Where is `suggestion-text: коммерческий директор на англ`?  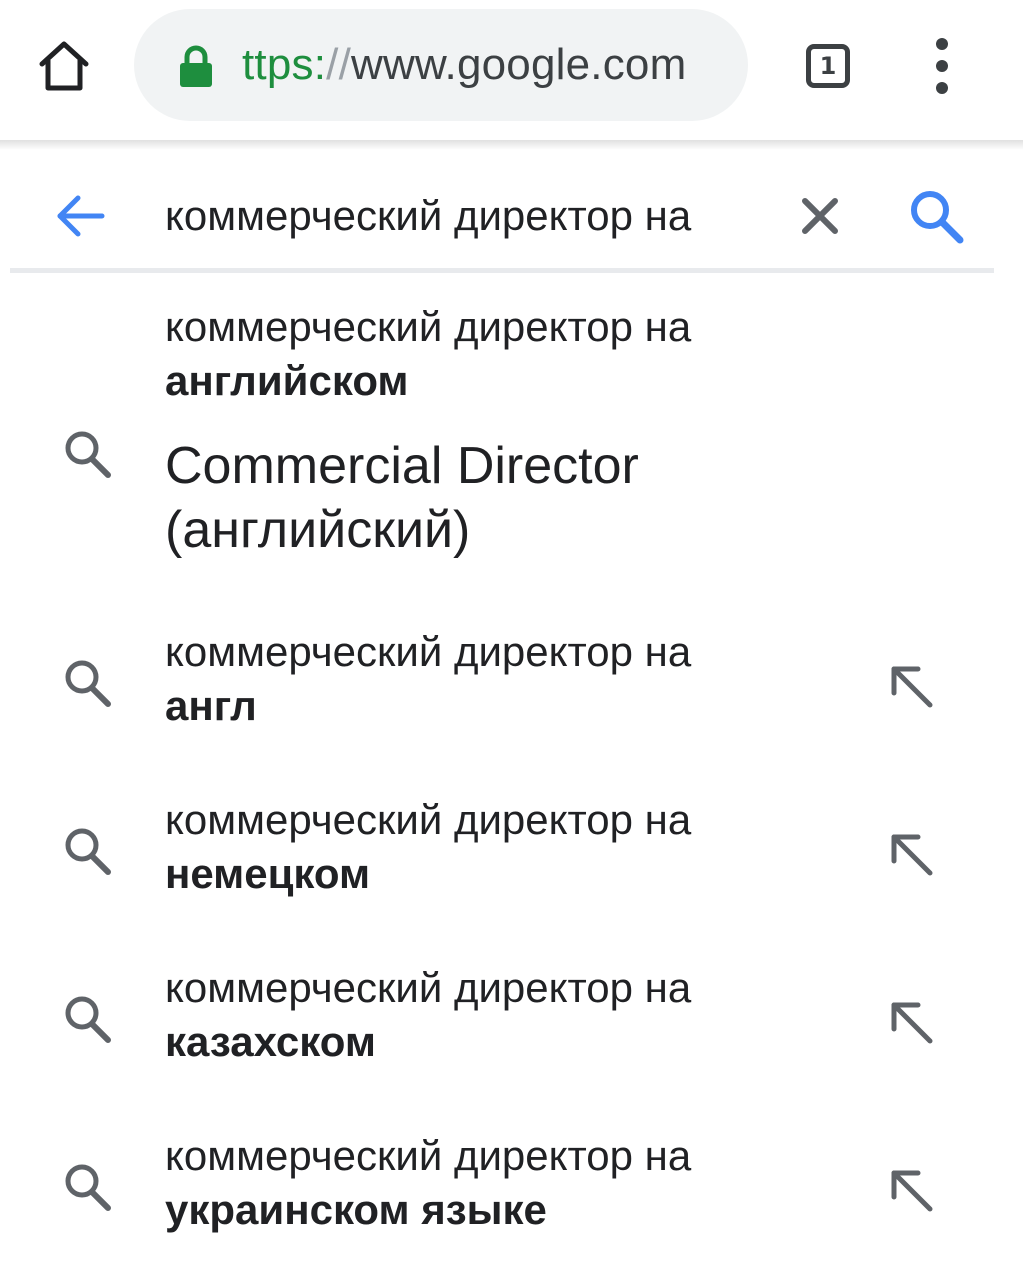 suggestion-text: коммерческий директор на англ is located at coordinates (505, 679).